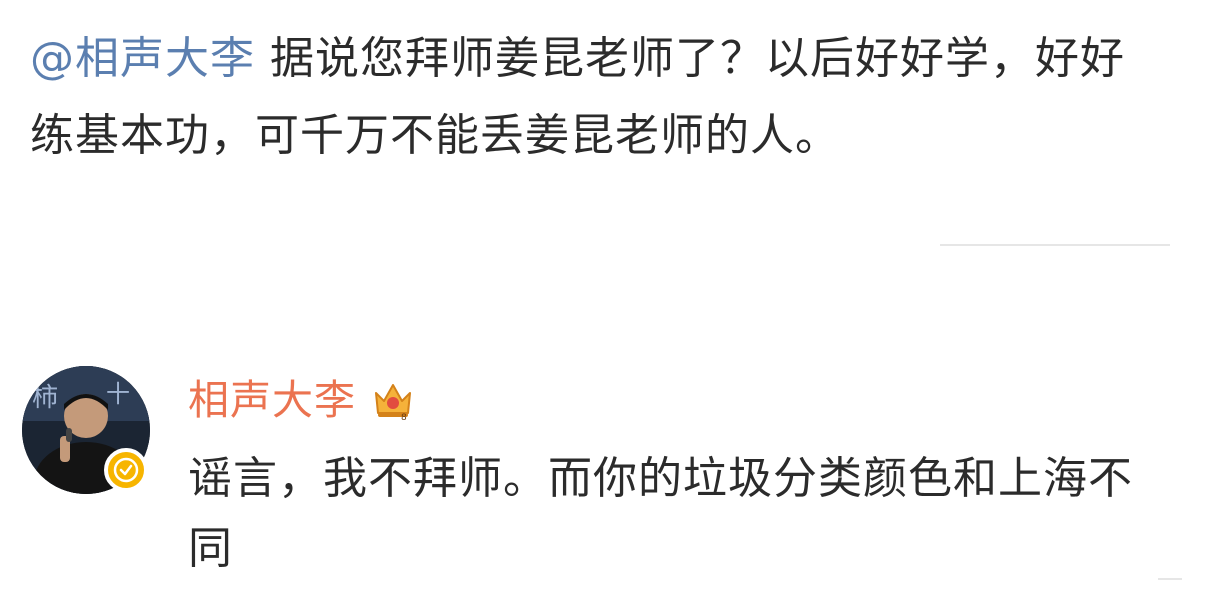  I want to click on reply-author-label: 相声大李, so click(272, 400).